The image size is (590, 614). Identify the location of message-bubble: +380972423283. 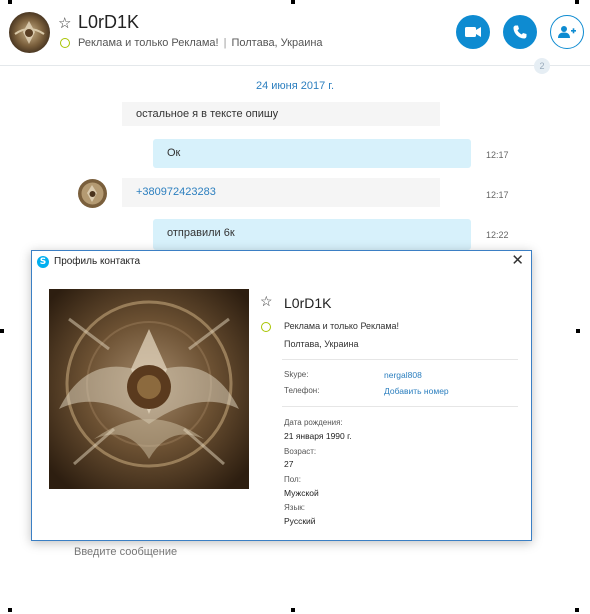
(281, 192).